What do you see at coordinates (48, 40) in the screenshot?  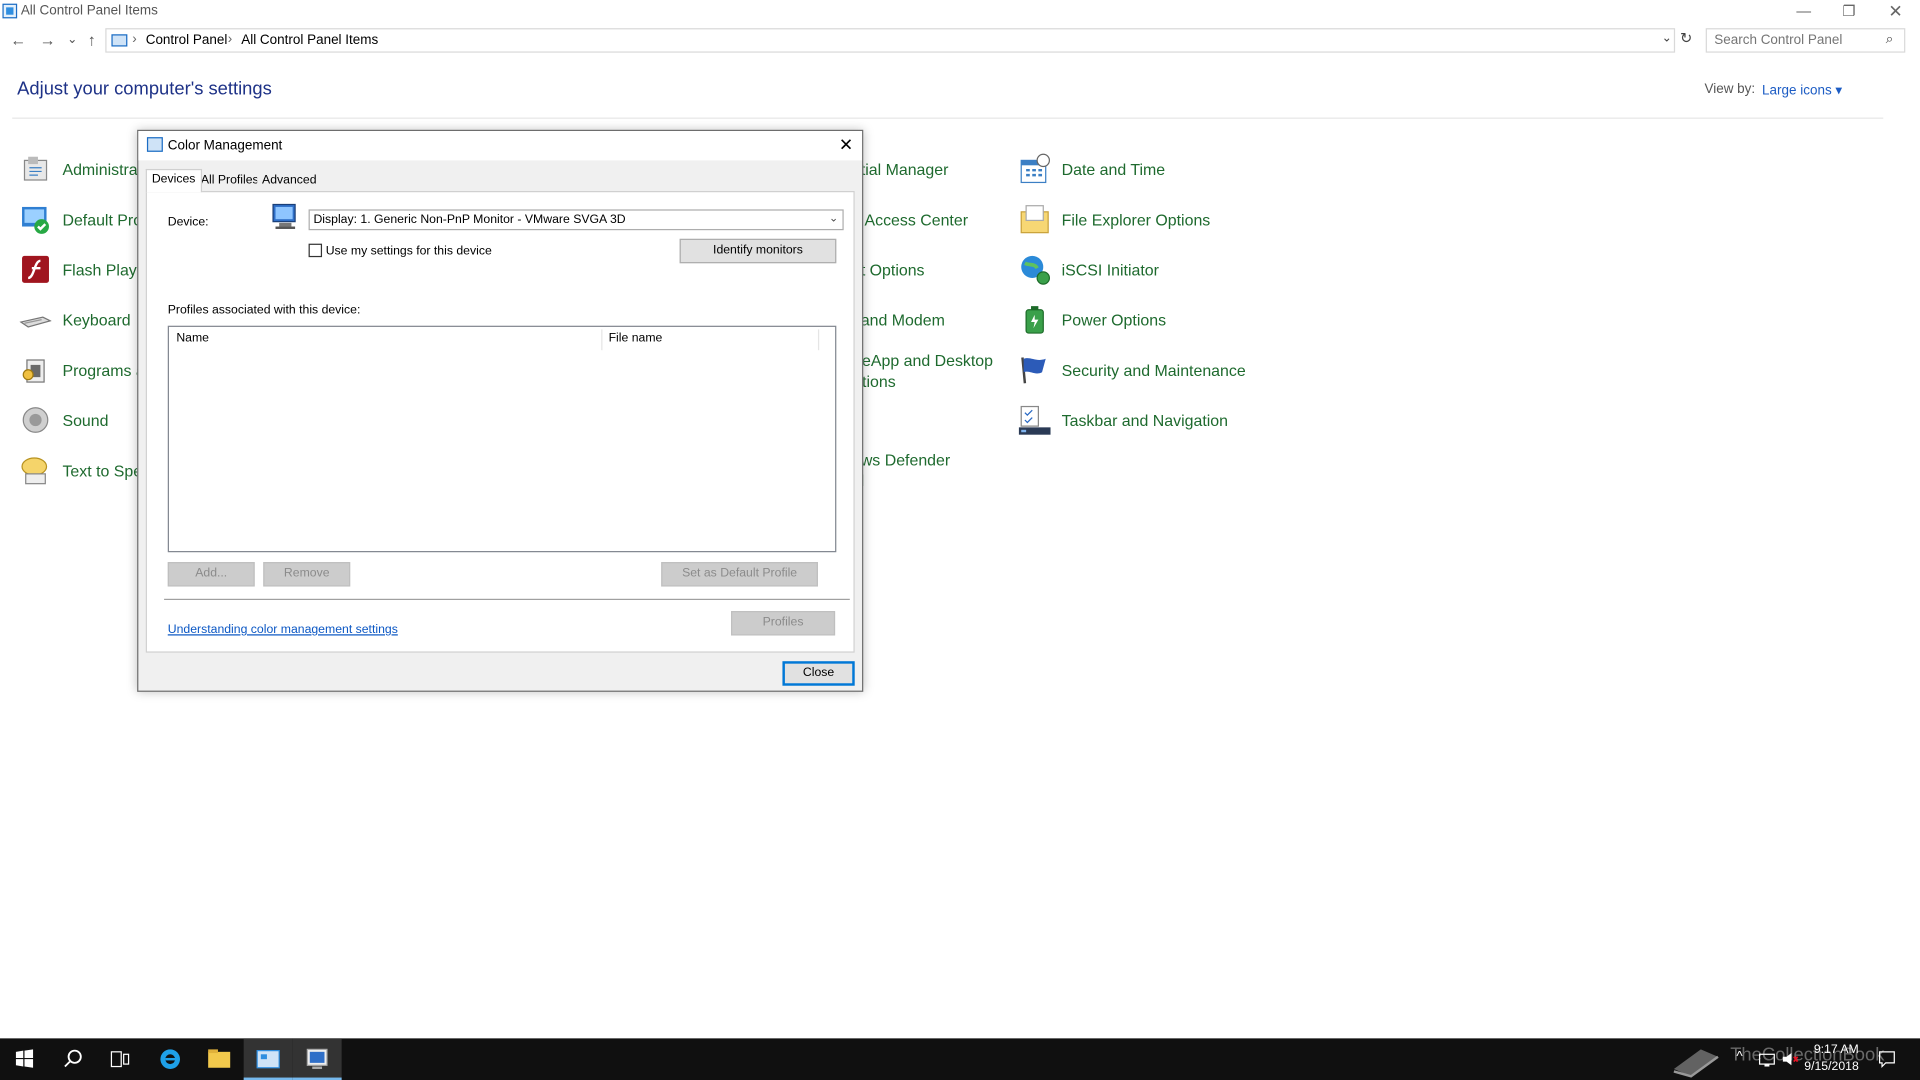 I see `forward-arrow-icon: →` at bounding box center [48, 40].